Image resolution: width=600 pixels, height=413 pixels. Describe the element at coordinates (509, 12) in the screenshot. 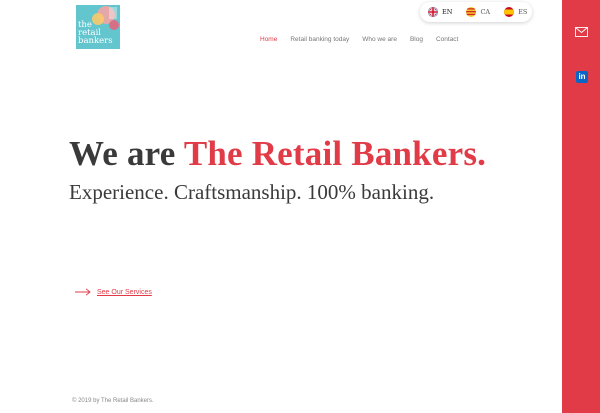

I see `spain-flag-icon` at that location.